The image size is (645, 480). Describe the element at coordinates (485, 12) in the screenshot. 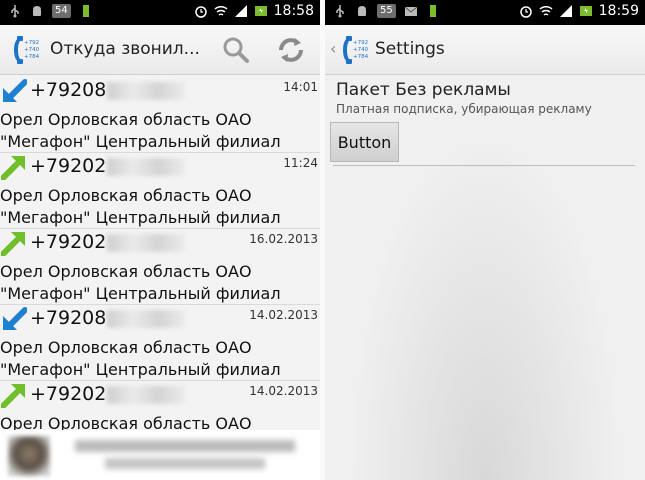

I see `status-bar: 55 18:59` at that location.